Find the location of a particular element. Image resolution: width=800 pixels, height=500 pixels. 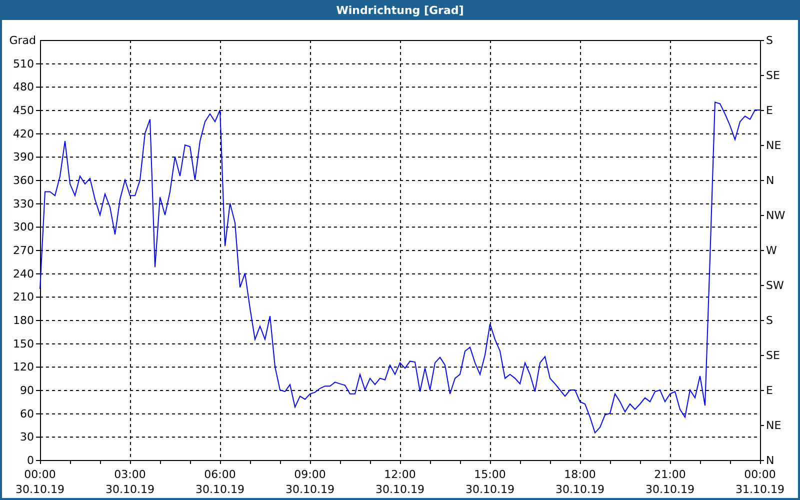

axis-label: 450 is located at coordinates (23, 110).